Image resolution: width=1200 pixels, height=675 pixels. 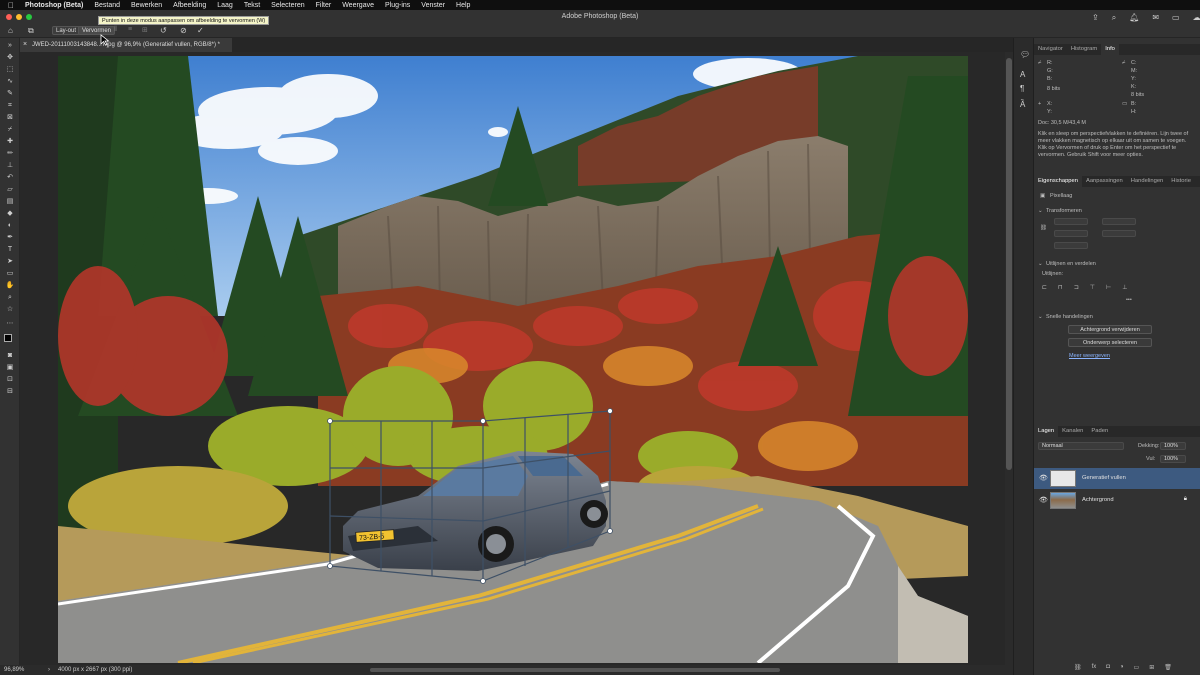 What do you see at coordinates (10, 165) in the screenshot?
I see `stamp-tool-icon: ⊥` at bounding box center [10, 165].